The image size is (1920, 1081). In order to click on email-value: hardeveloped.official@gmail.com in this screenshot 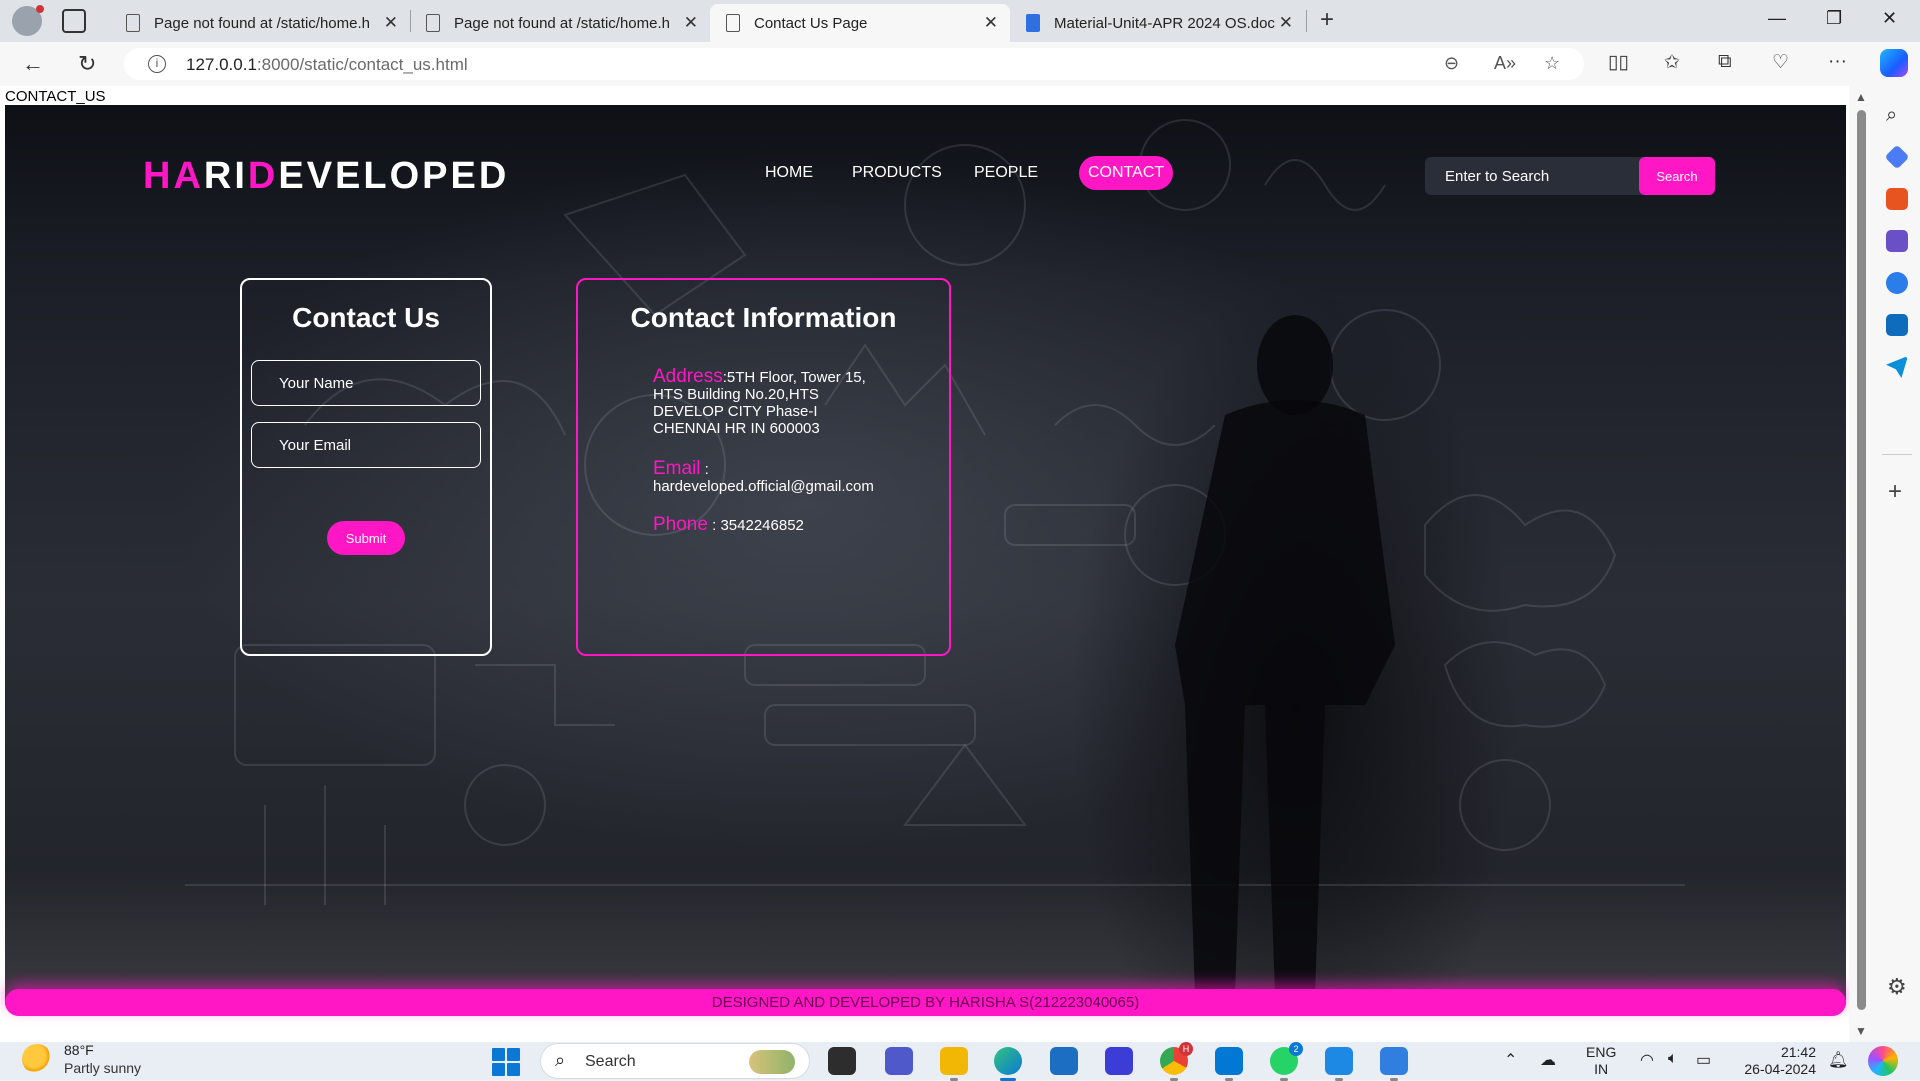, I will do `click(763, 486)`.